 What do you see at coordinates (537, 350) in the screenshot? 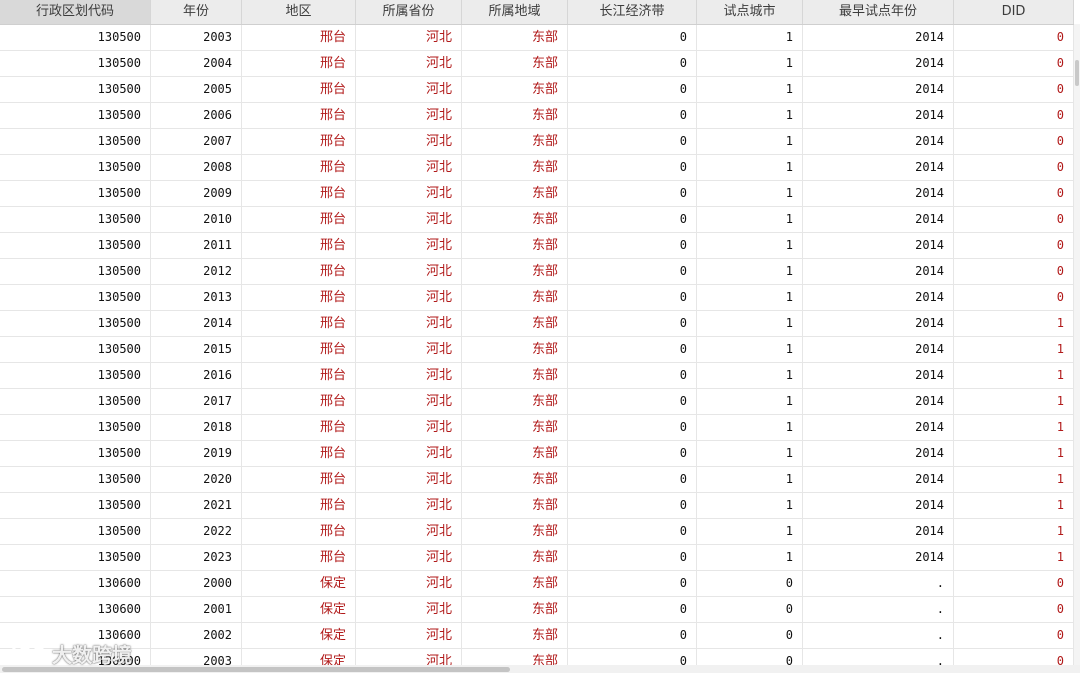
I see `table-row: 130500 2015 邢台 河北 东部 0 1 2014 1` at bounding box center [537, 350].